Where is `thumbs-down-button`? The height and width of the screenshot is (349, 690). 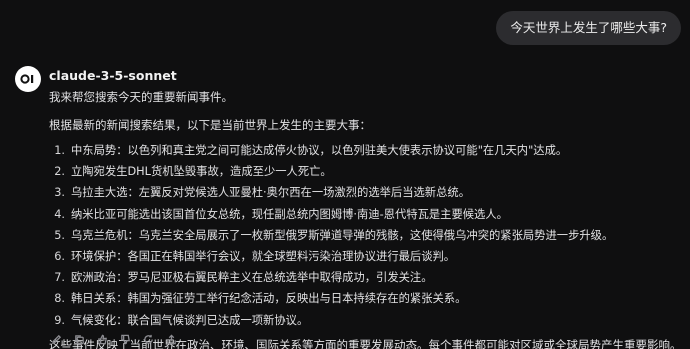
thumbs-down-button is located at coordinates (125, 339).